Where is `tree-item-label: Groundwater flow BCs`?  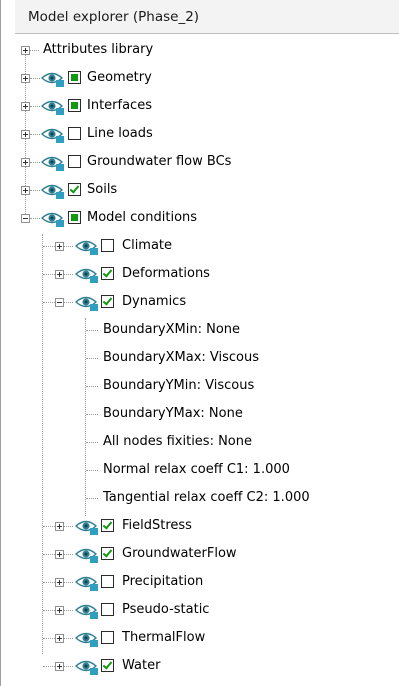
tree-item-label: Groundwater flow BCs is located at coordinates (159, 161).